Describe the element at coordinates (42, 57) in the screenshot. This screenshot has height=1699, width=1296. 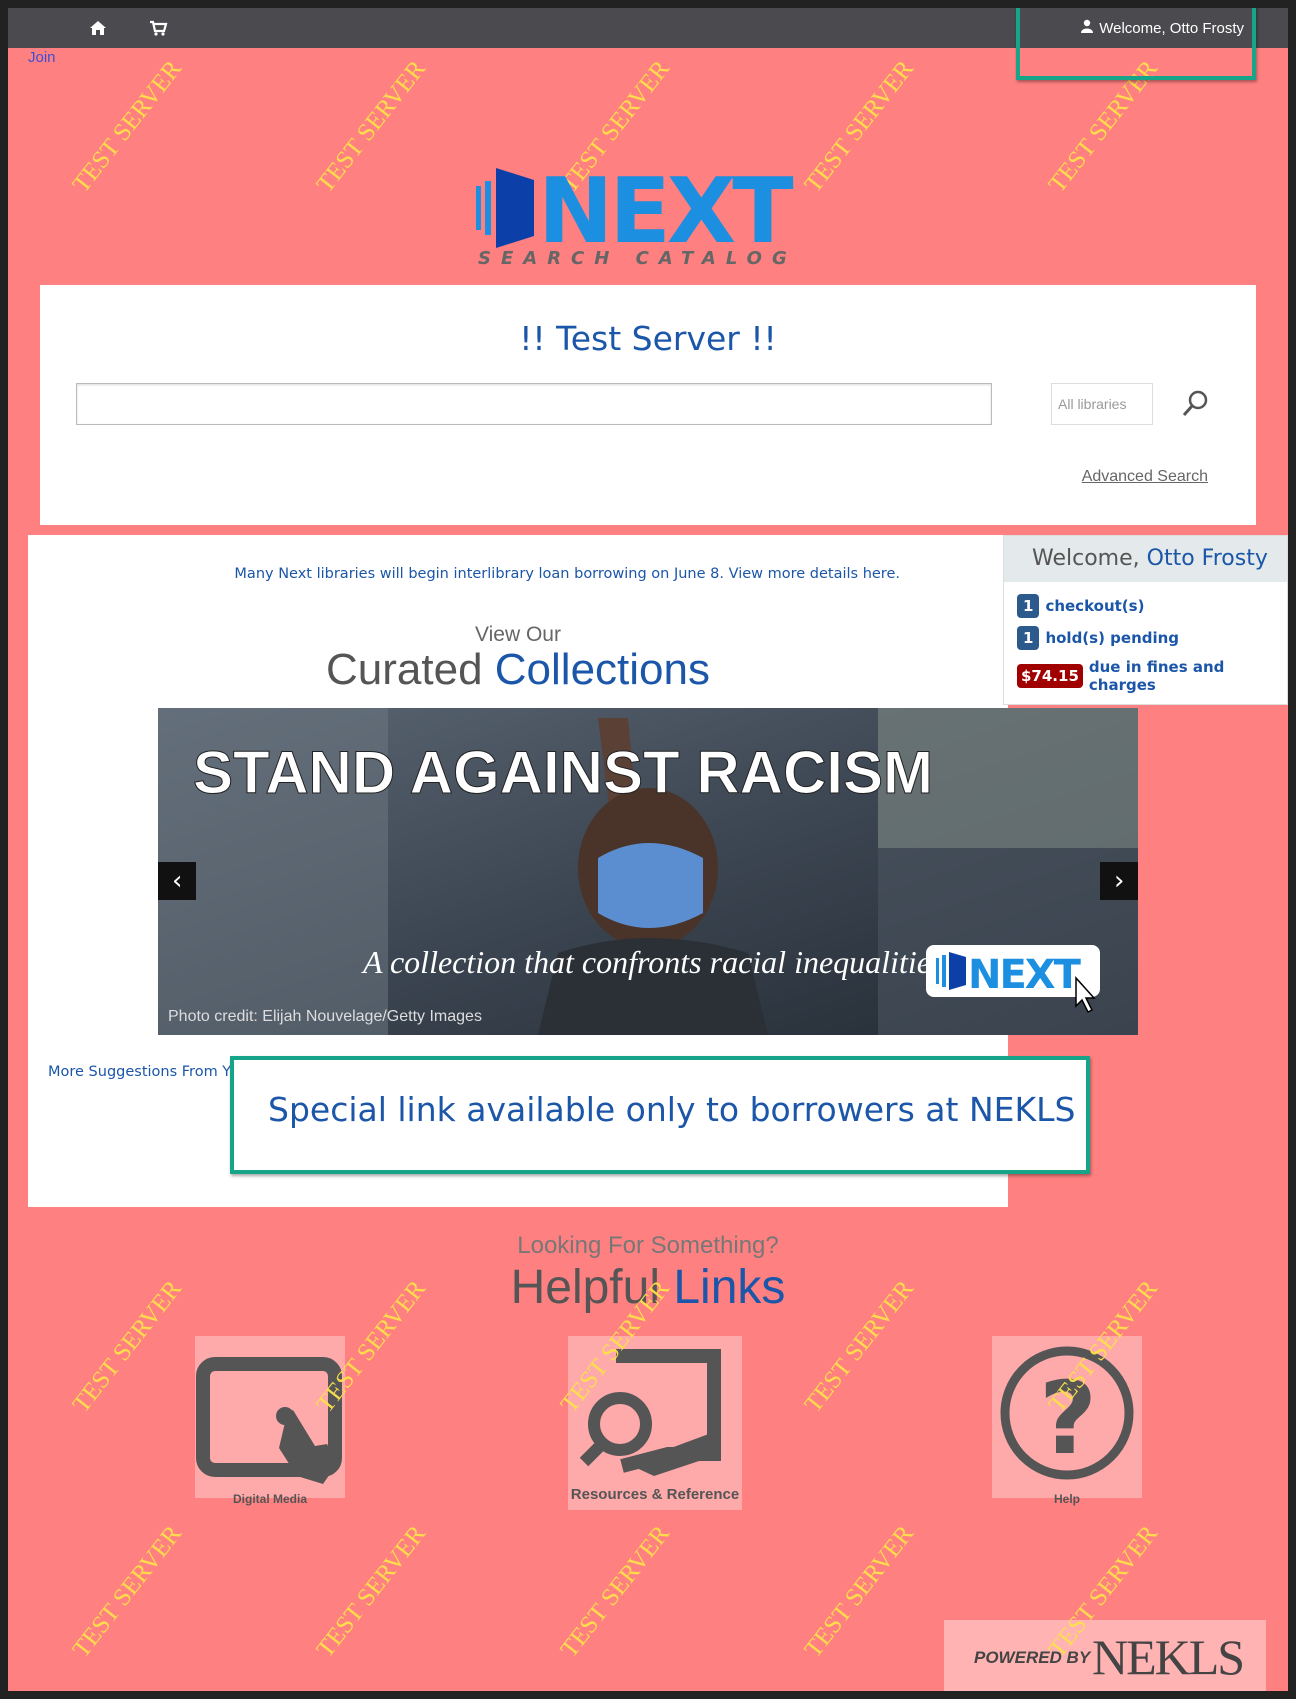
I see `join-link: Join` at that location.